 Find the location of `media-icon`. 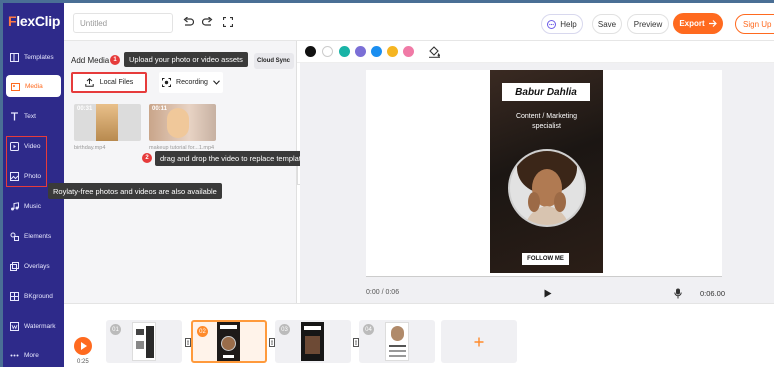

media-icon is located at coordinates (15, 86).